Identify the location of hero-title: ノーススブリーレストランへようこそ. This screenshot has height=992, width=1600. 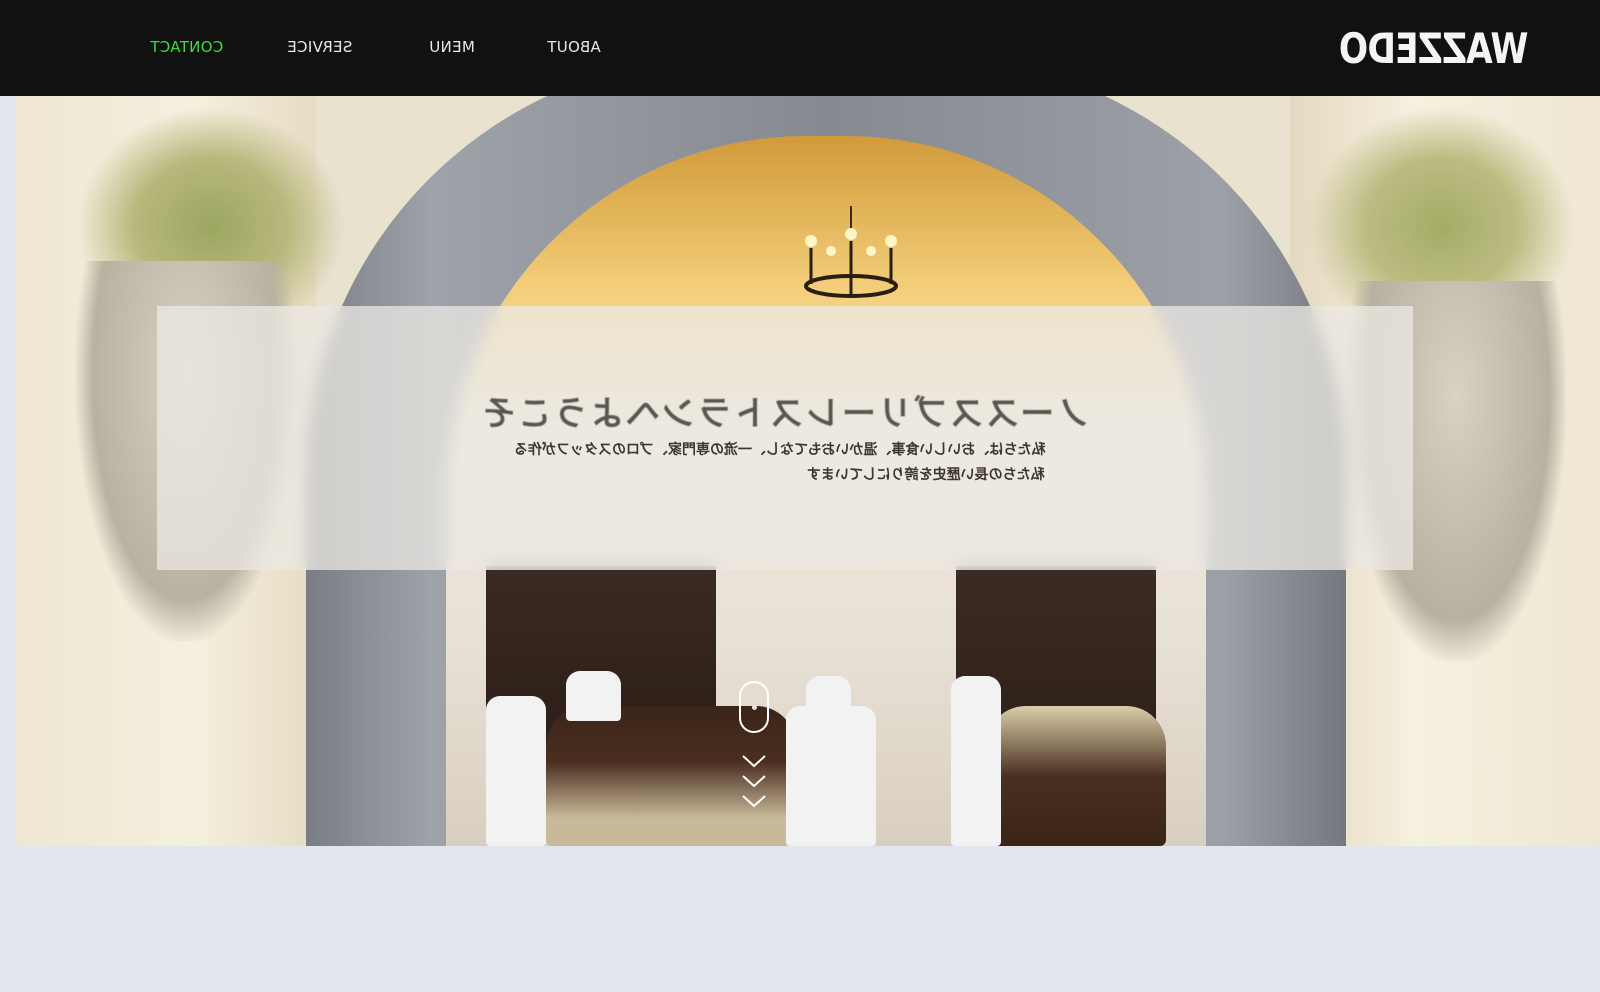
(785, 414).